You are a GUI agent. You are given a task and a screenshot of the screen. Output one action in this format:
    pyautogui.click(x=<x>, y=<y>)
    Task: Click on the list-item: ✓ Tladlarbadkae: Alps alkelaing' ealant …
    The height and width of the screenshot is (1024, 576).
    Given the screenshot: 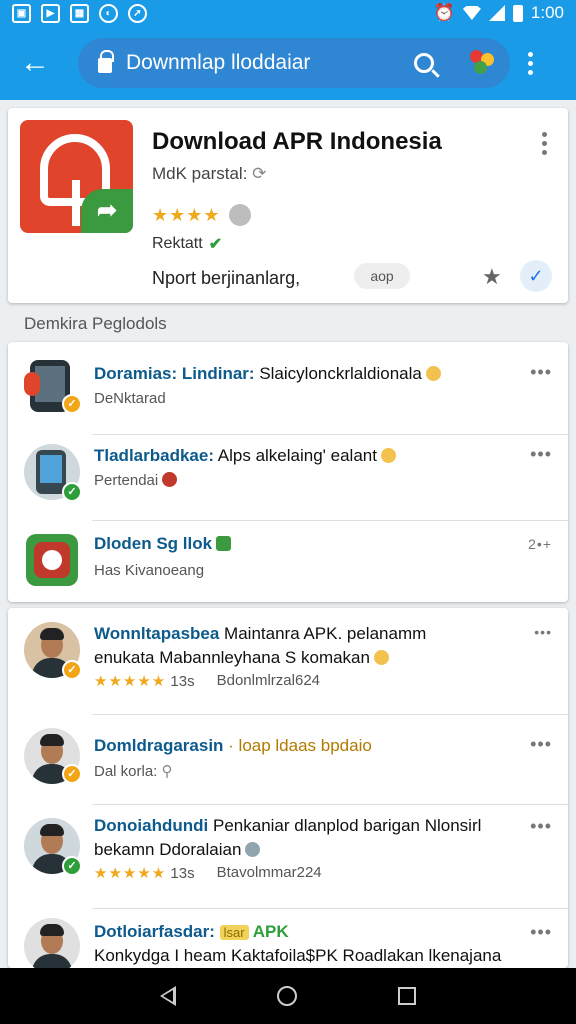 What is the action you would take?
    pyautogui.click(x=288, y=478)
    